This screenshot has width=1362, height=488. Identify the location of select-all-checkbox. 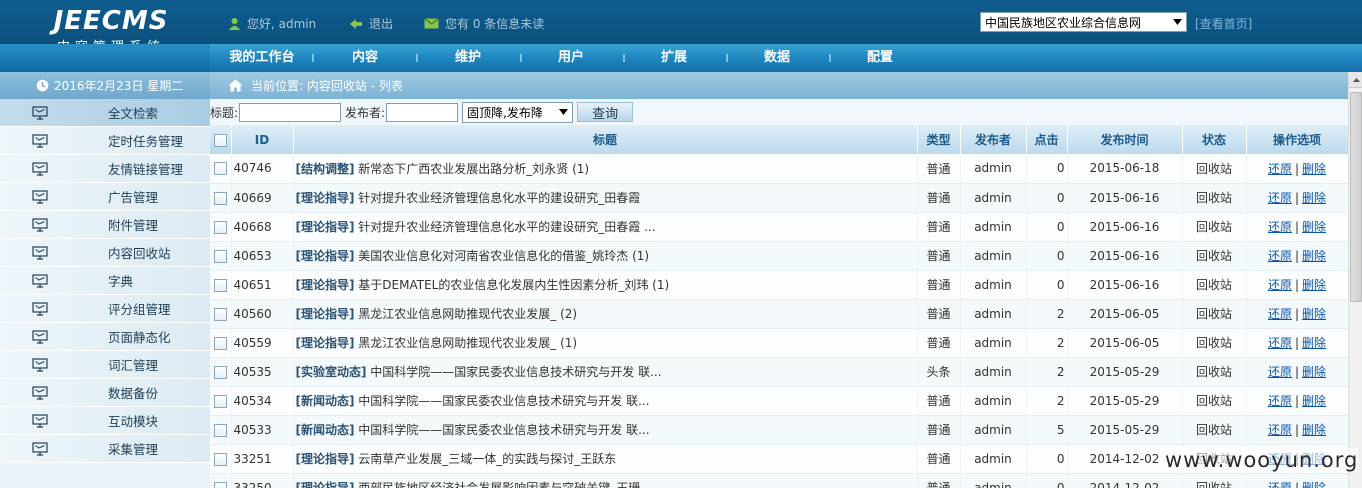
(220, 140).